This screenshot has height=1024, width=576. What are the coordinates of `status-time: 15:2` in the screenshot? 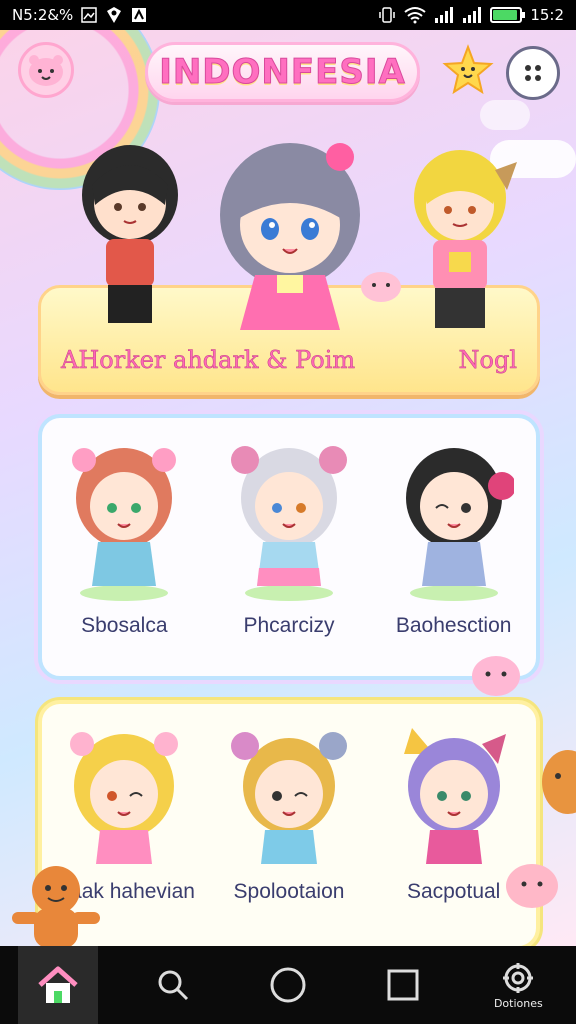 It's located at (547, 15).